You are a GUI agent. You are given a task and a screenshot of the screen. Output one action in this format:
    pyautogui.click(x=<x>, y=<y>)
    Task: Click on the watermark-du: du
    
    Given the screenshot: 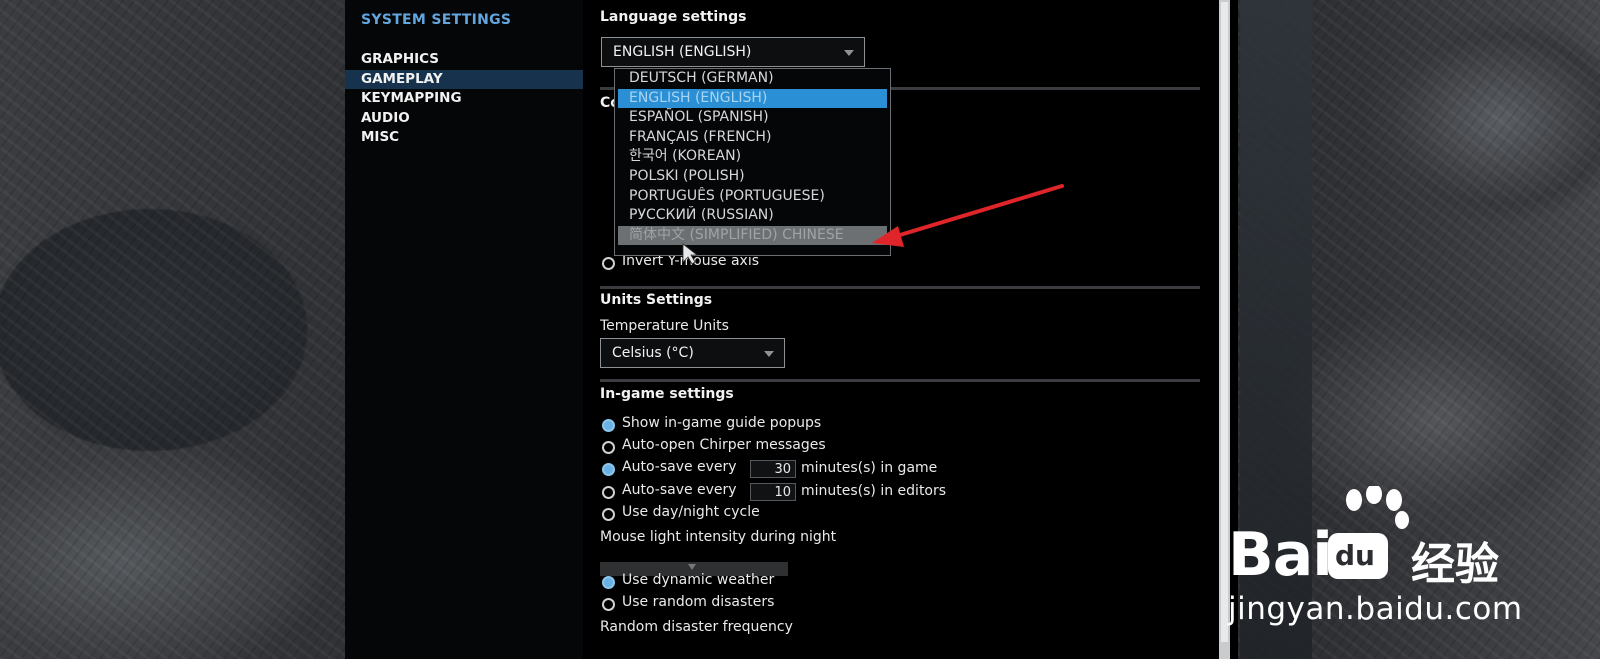 What is the action you would take?
    pyautogui.click(x=1355, y=555)
    